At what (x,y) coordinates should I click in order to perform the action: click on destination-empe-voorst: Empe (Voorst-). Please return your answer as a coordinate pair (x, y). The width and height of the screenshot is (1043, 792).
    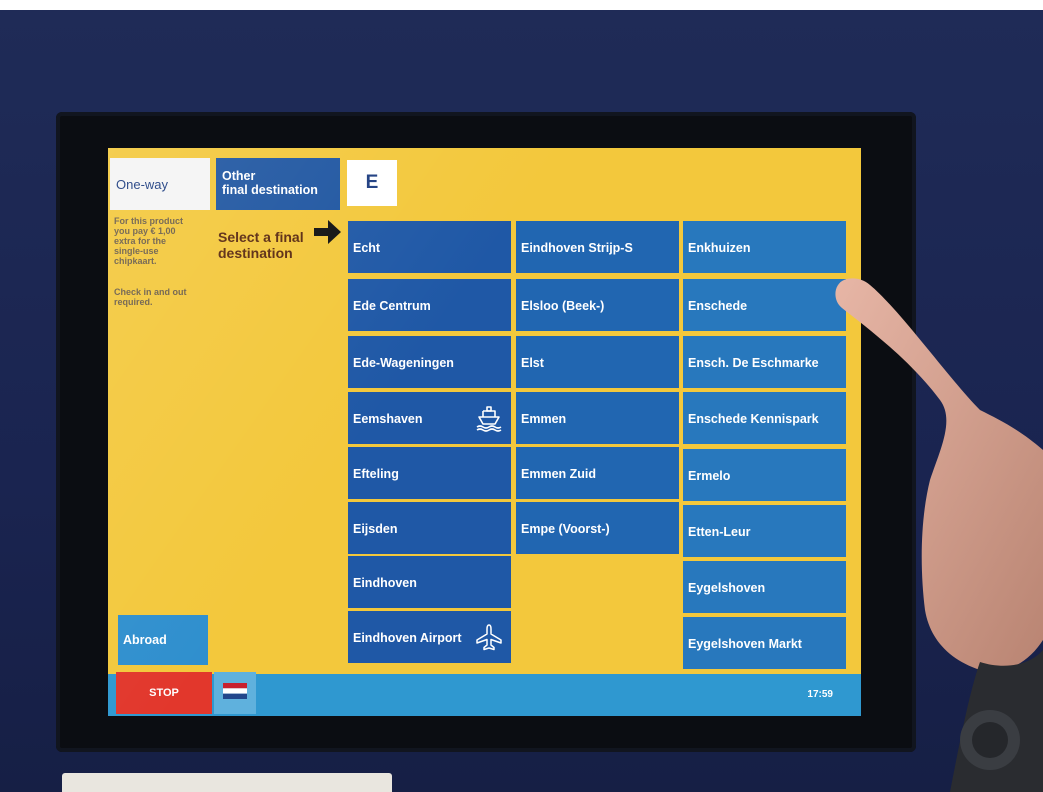
    Looking at the image, I should click on (597, 528).